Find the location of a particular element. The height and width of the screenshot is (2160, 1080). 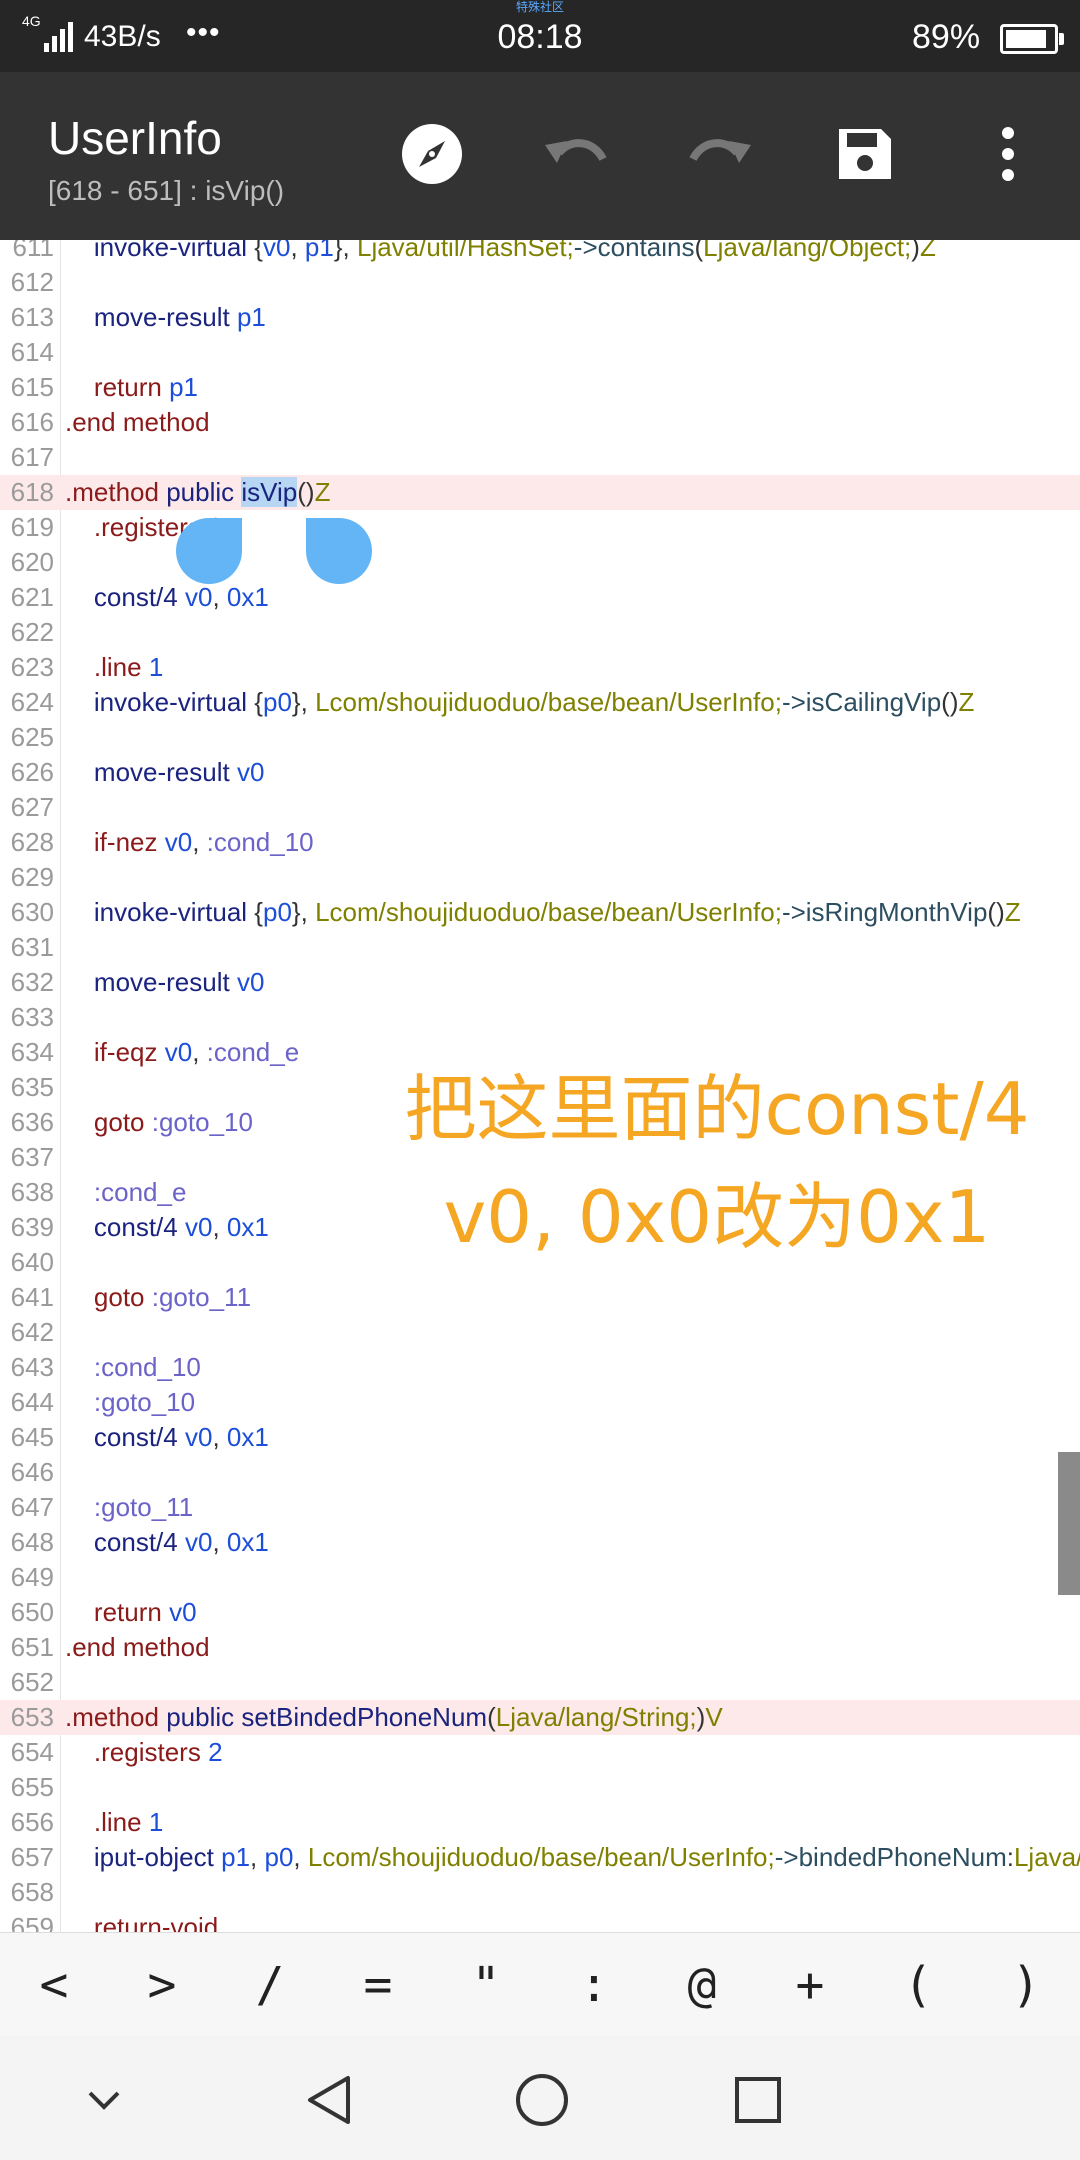

code-line: 650 return v0 is located at coordinates (540, 1612).